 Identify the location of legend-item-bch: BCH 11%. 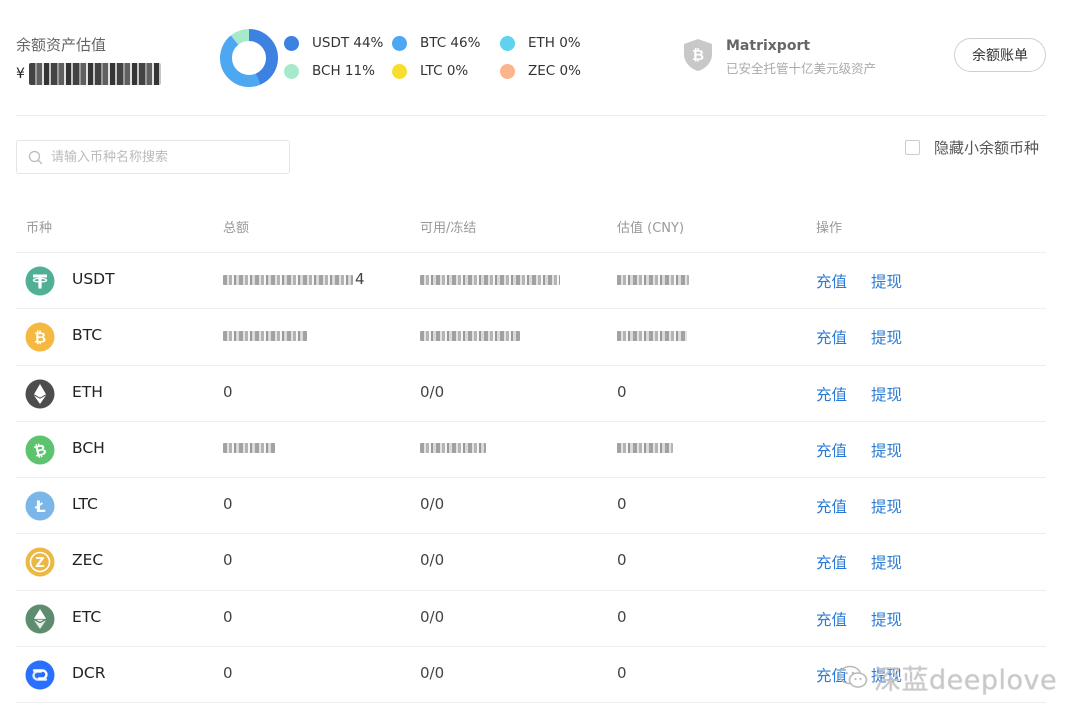
(329, 71).